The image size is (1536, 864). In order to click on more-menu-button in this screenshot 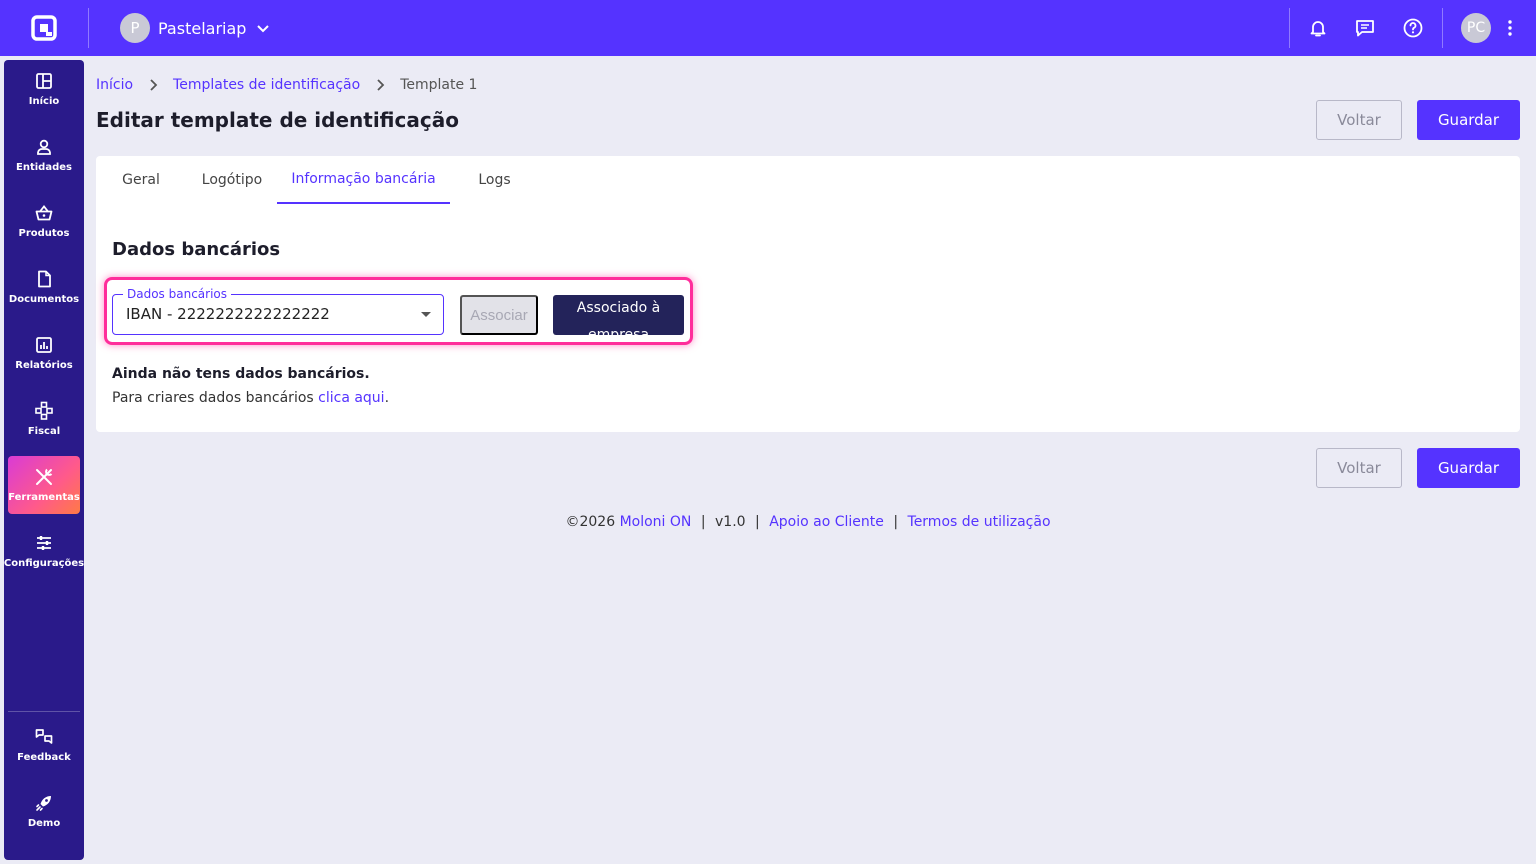, I will do `click(1510, 28)`.